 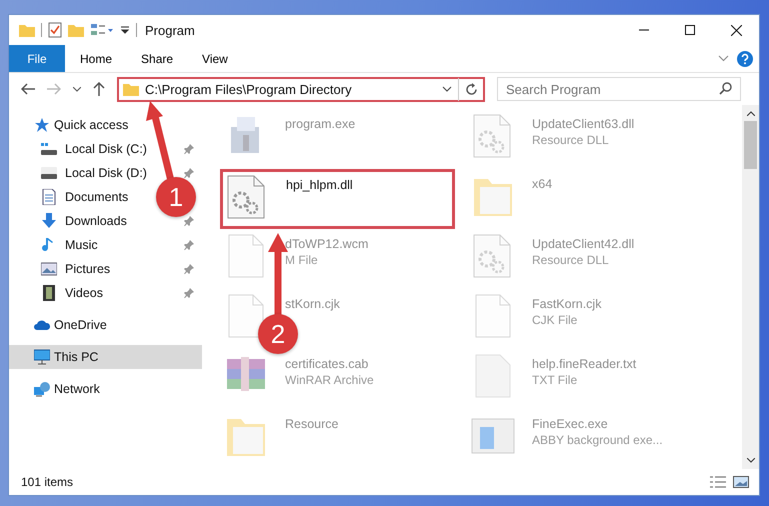 What do you see at coordinates (81, 245) in the screenshot?
I see `sidebar-item: Music` at bounding box center [81, 245].